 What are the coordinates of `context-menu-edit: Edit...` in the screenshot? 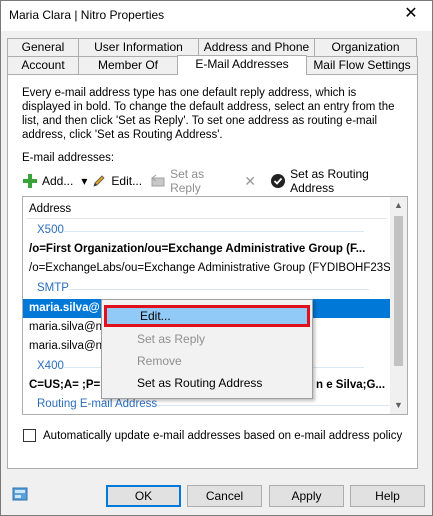 It's located at (207, 316).